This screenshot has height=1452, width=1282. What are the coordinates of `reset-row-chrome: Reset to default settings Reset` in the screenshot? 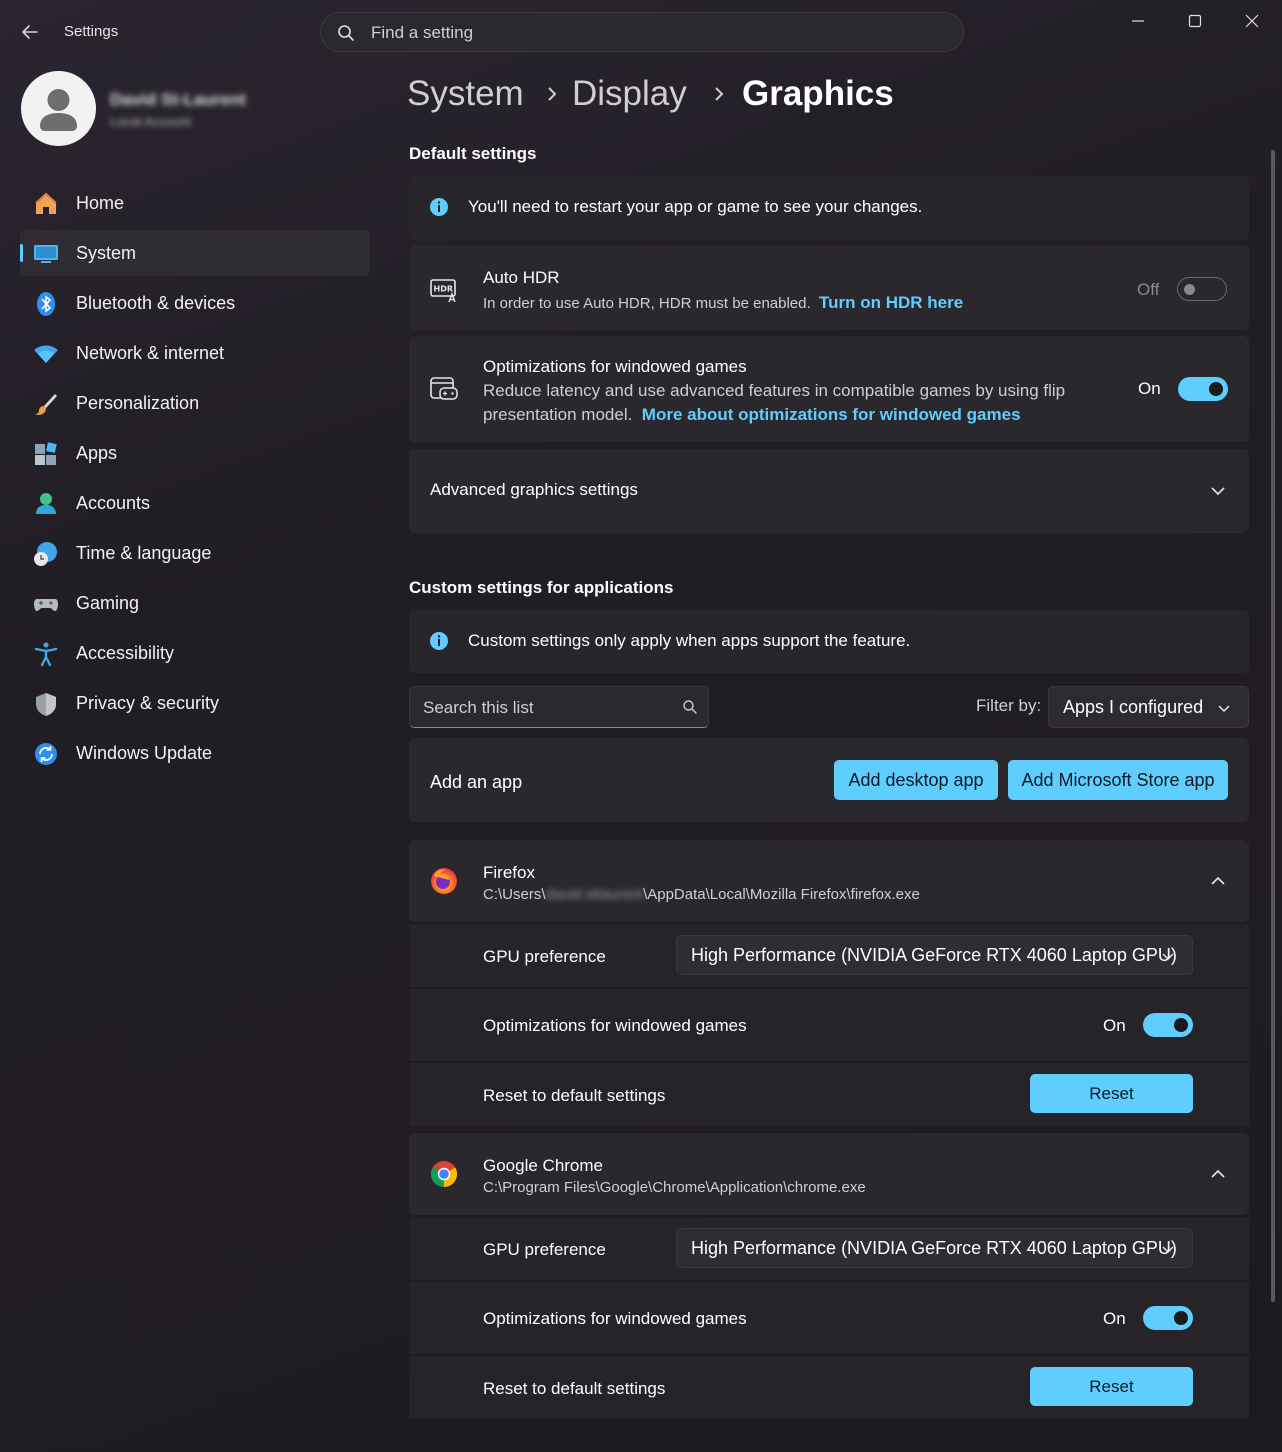 It's located at (829, 1387).